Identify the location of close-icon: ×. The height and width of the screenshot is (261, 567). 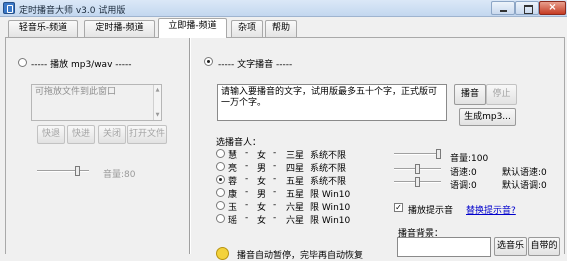
(552, 7).